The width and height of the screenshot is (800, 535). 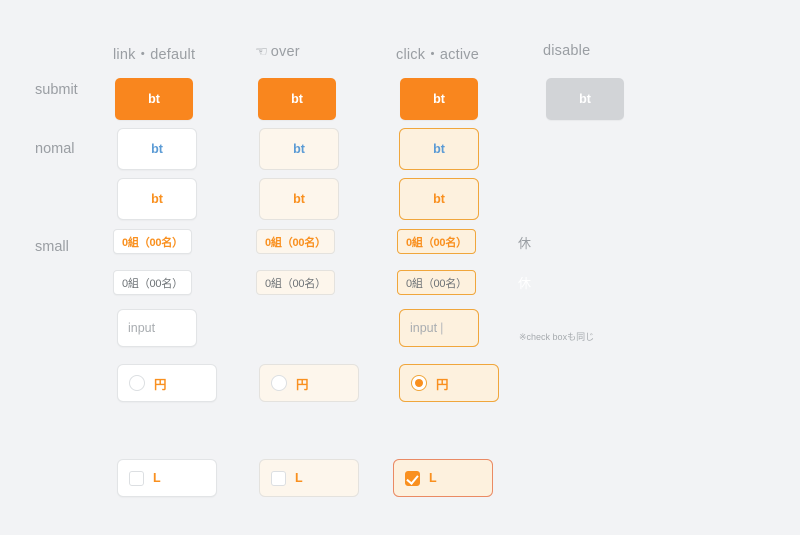 I want to click on text-input-active: input |, so click(x=439, y=328).